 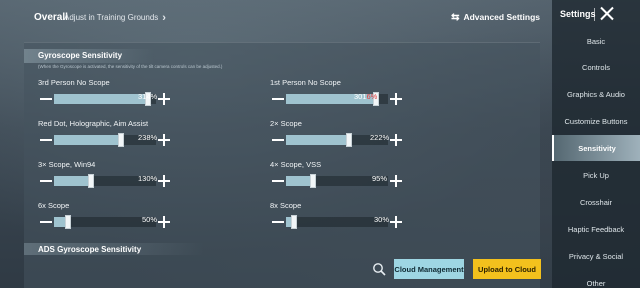 What do you see at coordinates (596, 283) in the screenshot?
I see `sidebar-item-label: Other` at bounding box center [596, 283].